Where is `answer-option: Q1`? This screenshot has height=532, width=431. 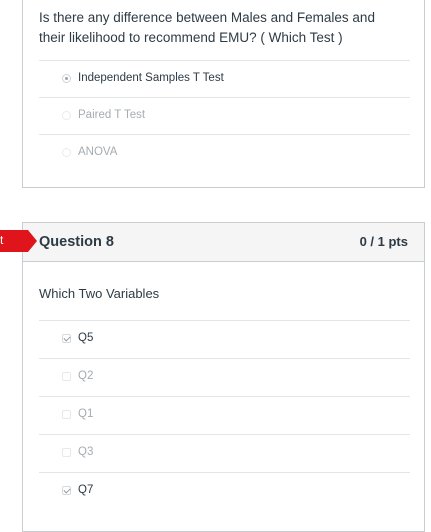
answer-option: Q1 is located at coordinates (224, 415).